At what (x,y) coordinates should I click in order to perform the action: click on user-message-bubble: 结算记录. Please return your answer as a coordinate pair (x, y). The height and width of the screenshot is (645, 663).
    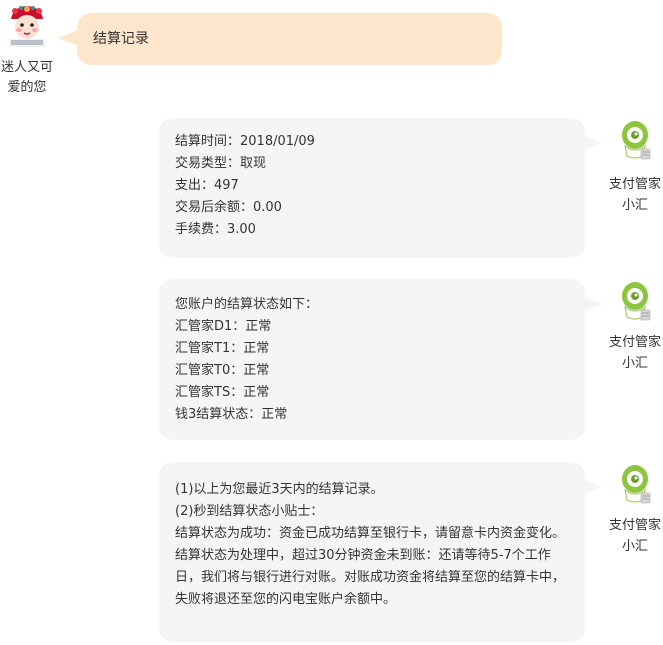
    Looking at the image, I should click on (289, 39).